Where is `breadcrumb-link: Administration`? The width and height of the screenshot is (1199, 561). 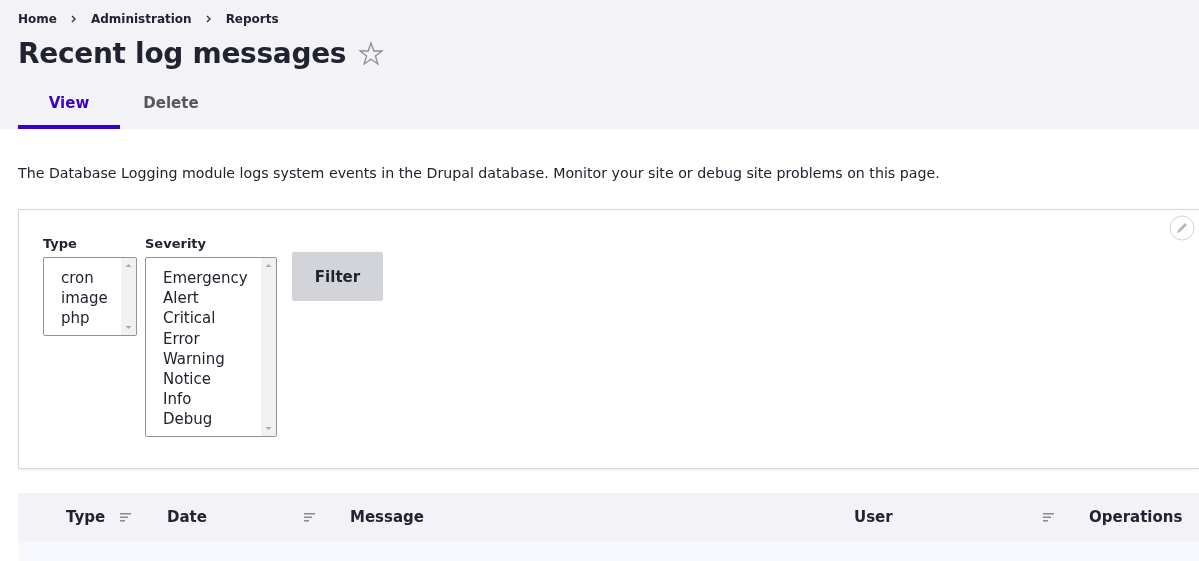
breadcrumb-link: Administration is located at coordinates (141, 19).